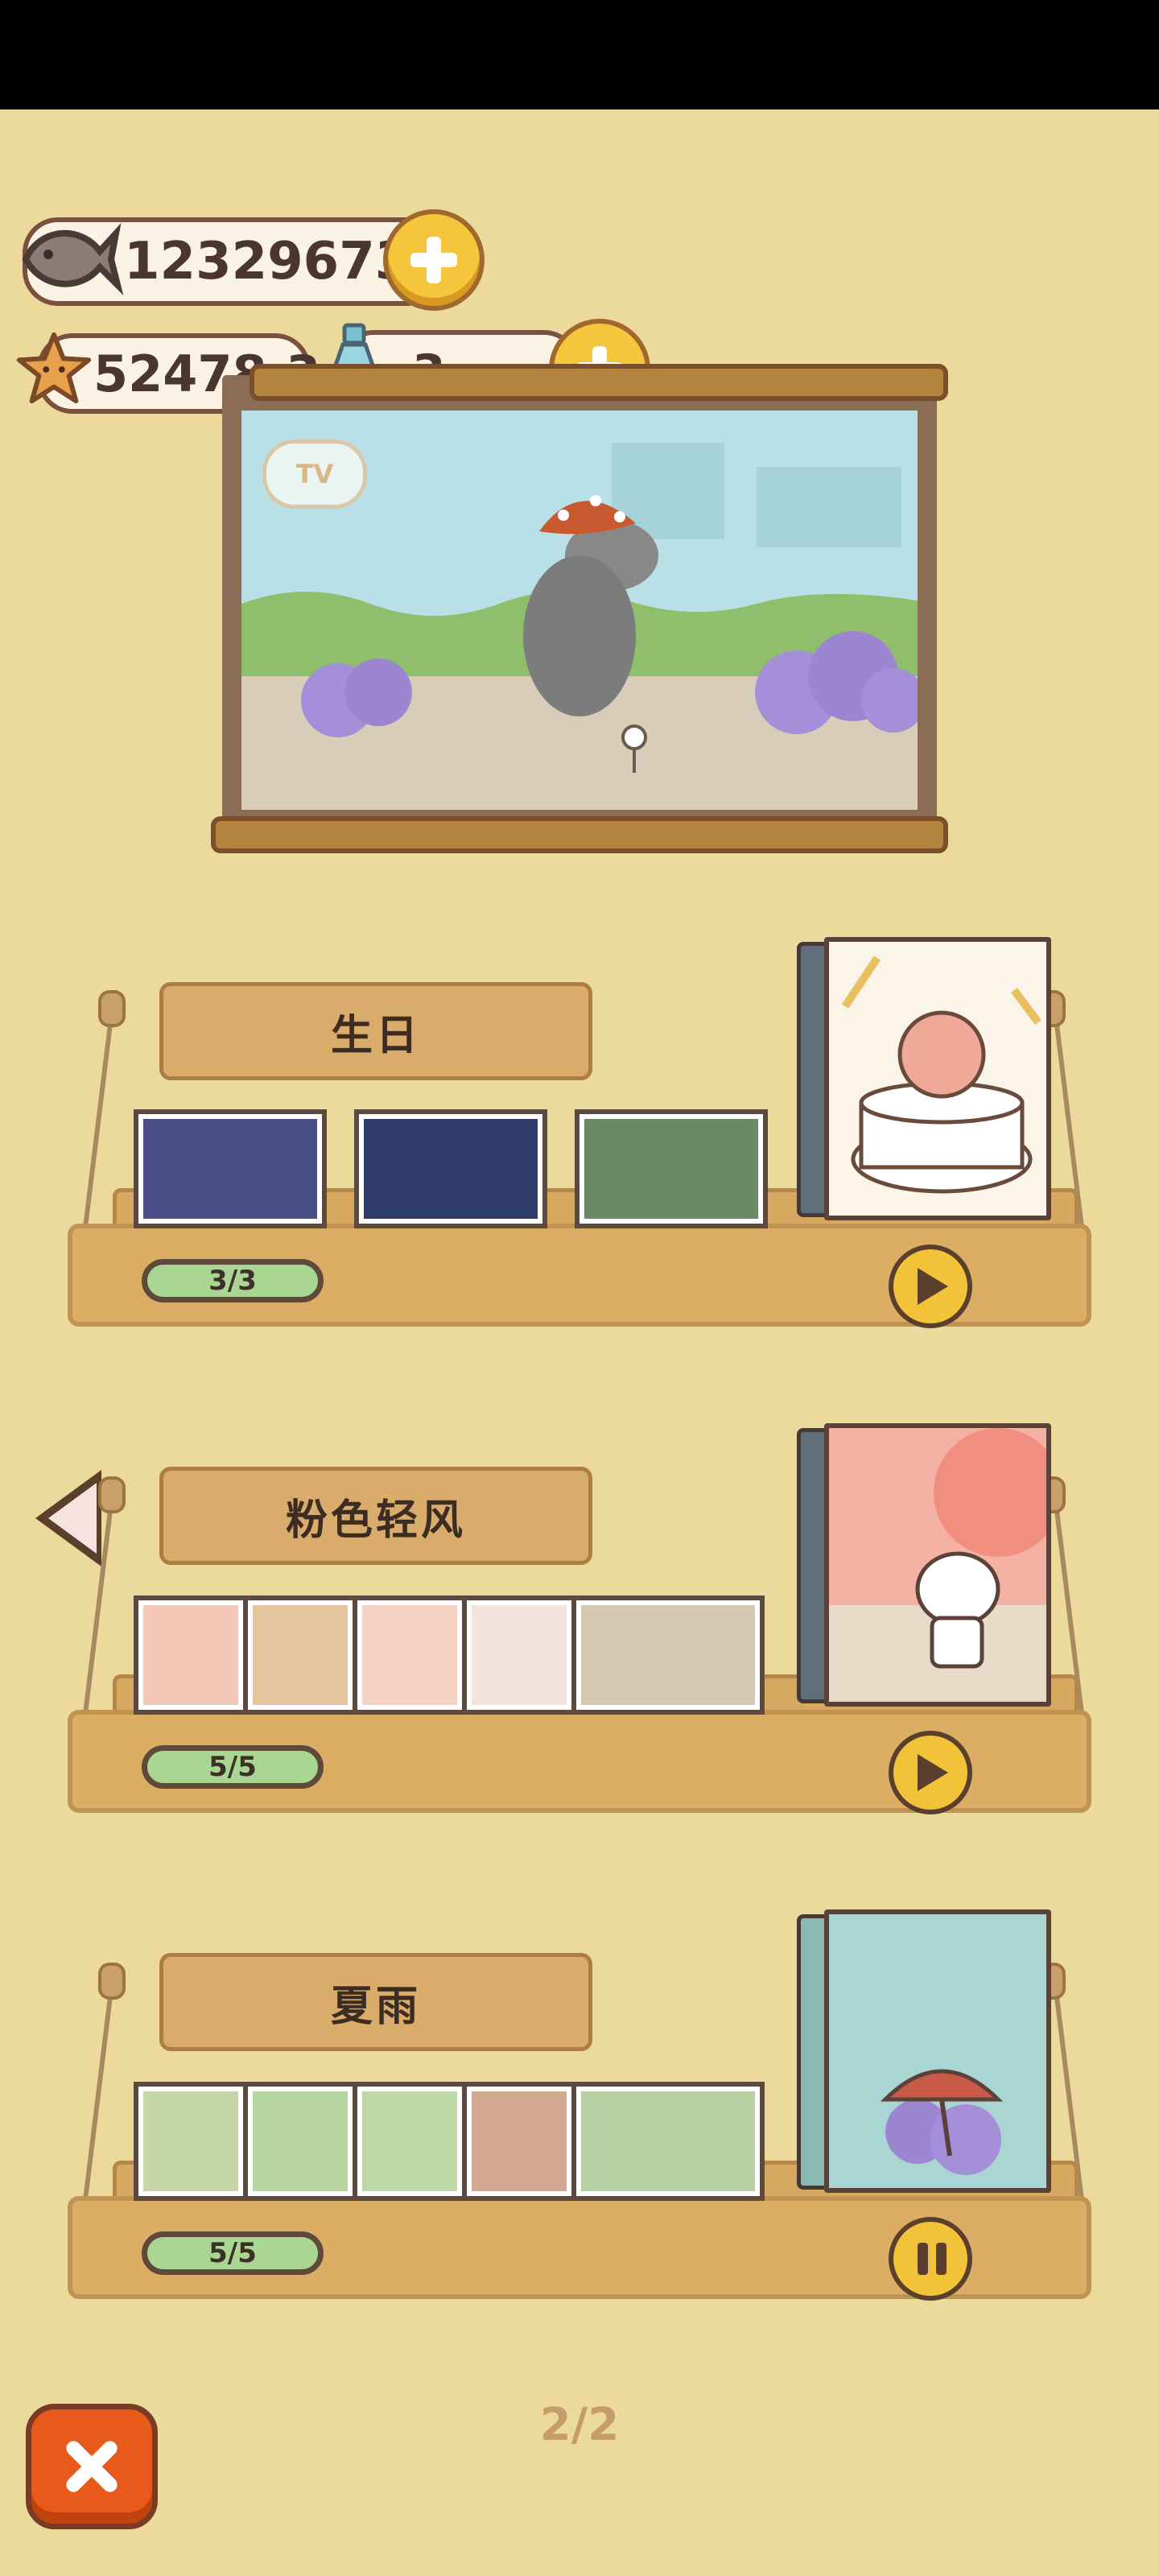 The height and width of the screenshot is (2576, 1159). Describe the element at coordinates (54, 368) in the screenshot. I see `star-icon` at that location.